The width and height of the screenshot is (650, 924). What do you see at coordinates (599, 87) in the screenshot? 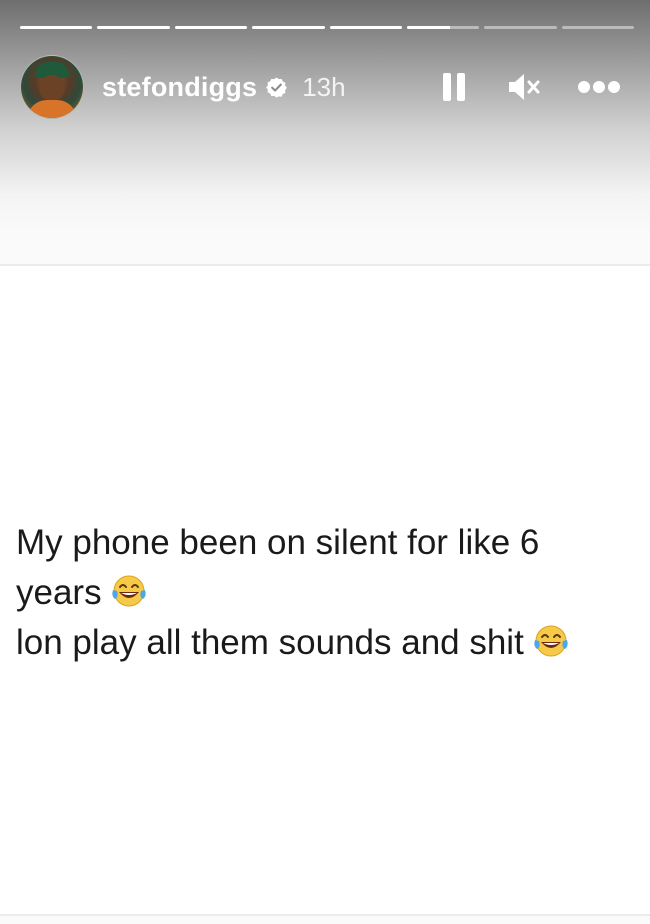
I see `more-options-icon` at bounding box center [599, 87].